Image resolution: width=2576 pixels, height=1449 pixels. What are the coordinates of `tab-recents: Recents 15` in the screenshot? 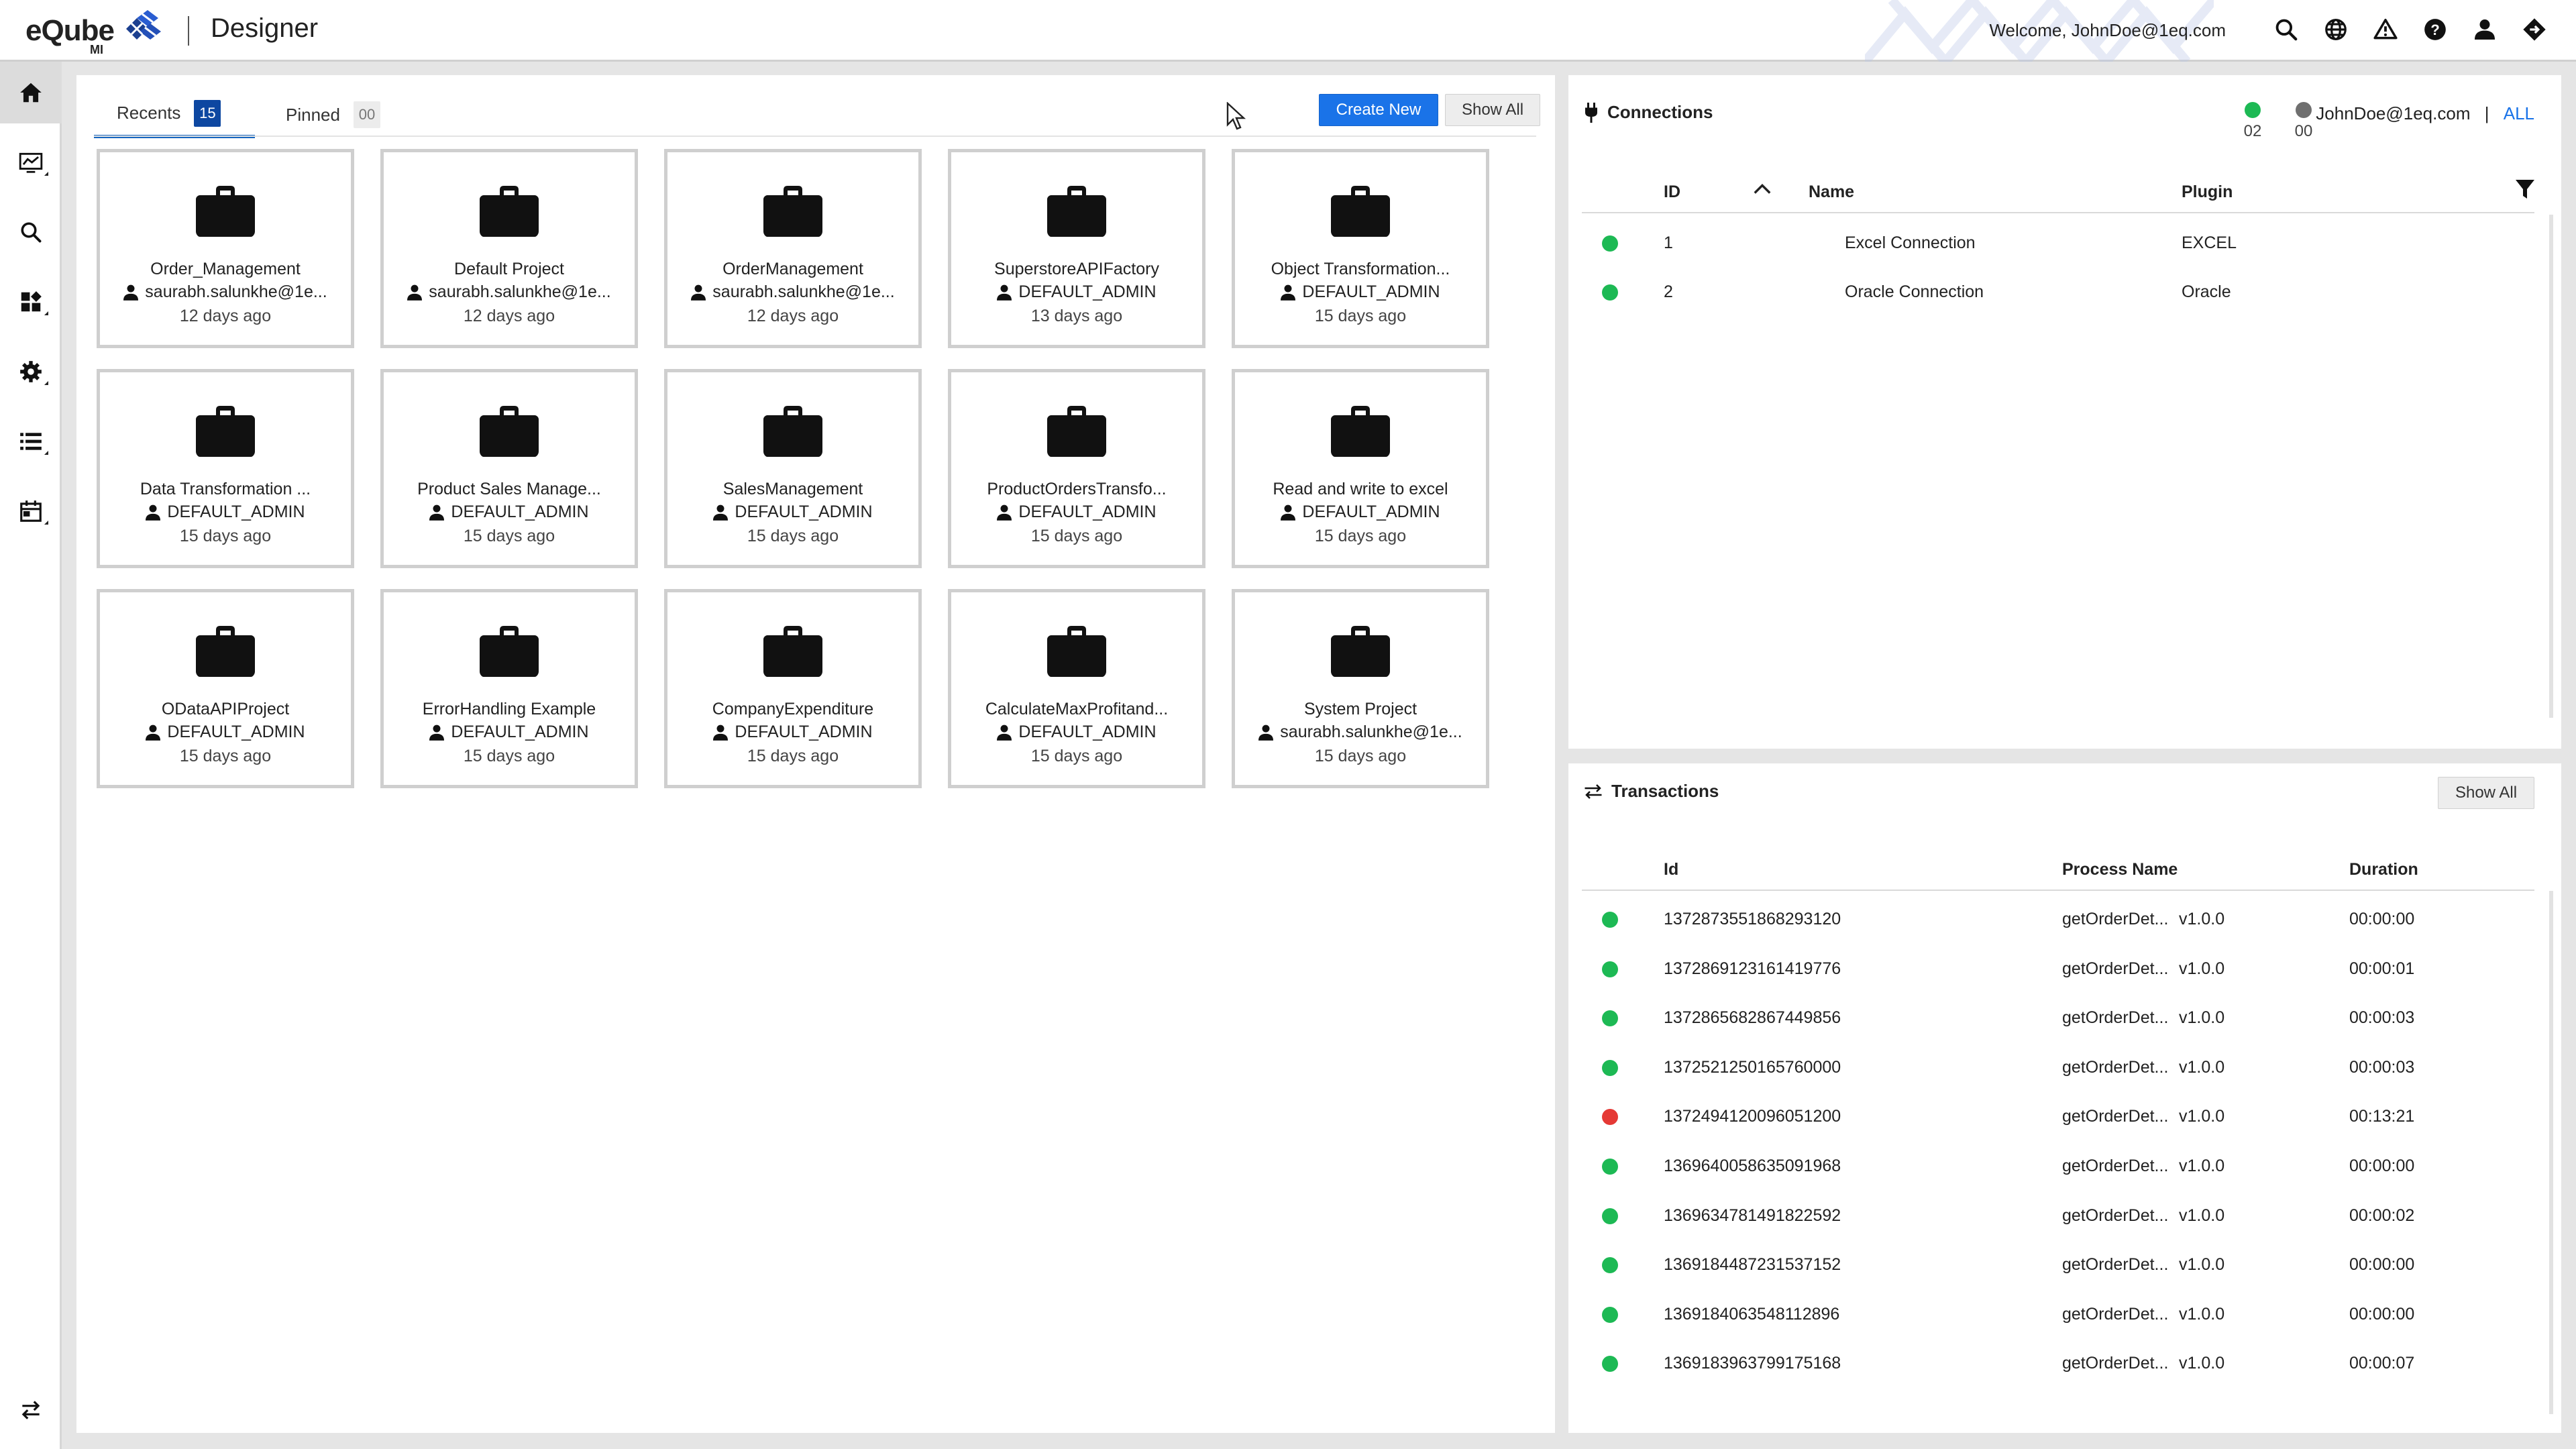 It's located at (174, 114).